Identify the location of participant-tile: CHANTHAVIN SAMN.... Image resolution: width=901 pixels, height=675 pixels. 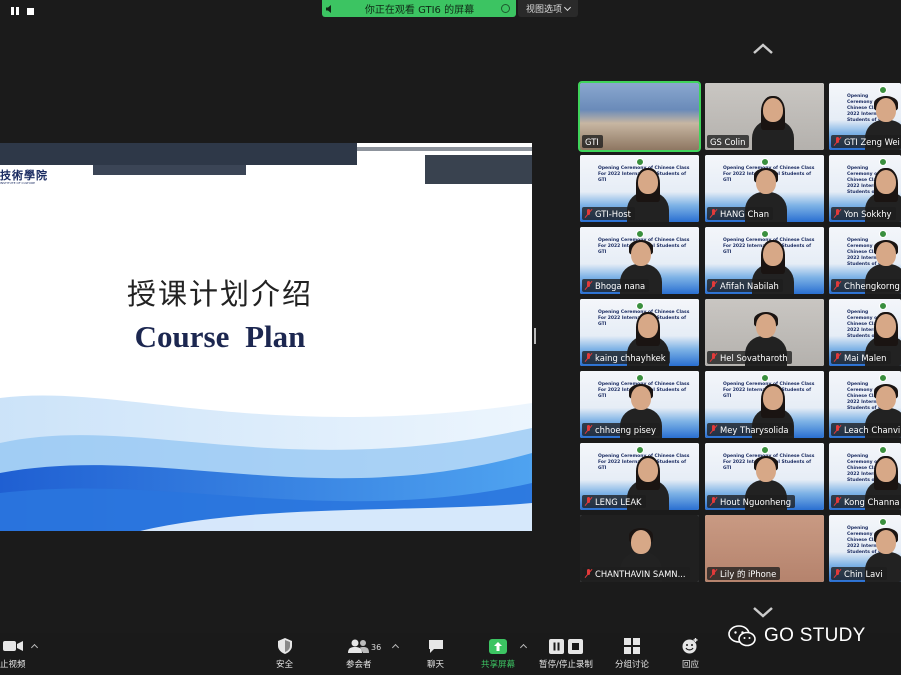
(639, 548).